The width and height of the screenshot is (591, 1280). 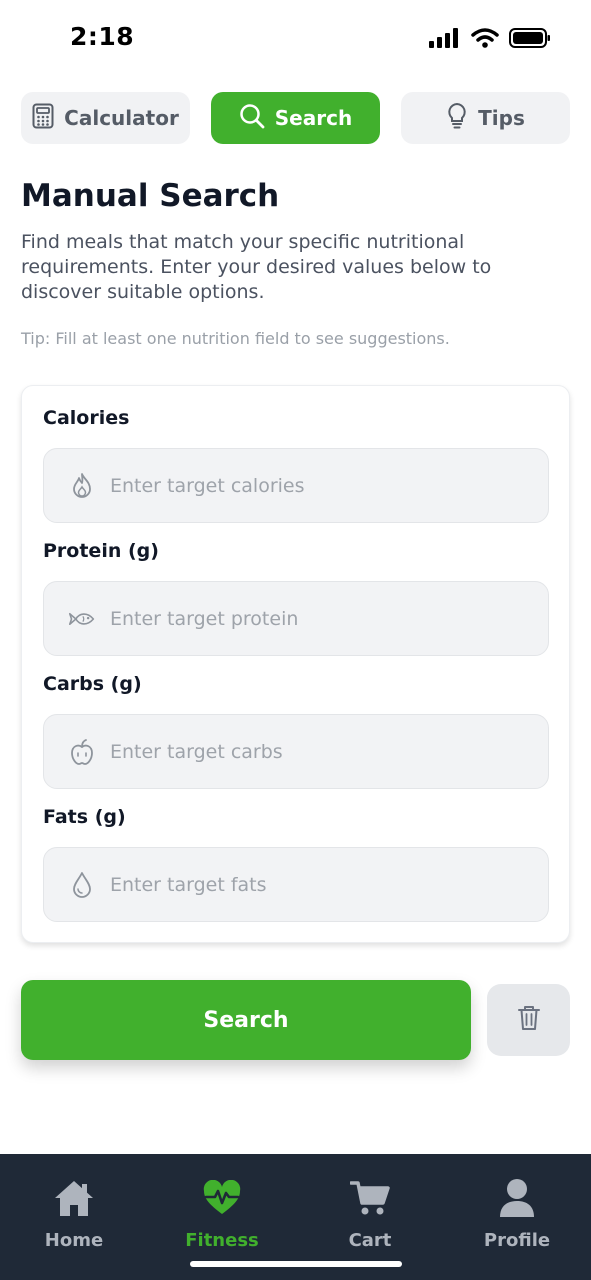 I want to click on nav-label: Cart, so click(x=370, y=1240).